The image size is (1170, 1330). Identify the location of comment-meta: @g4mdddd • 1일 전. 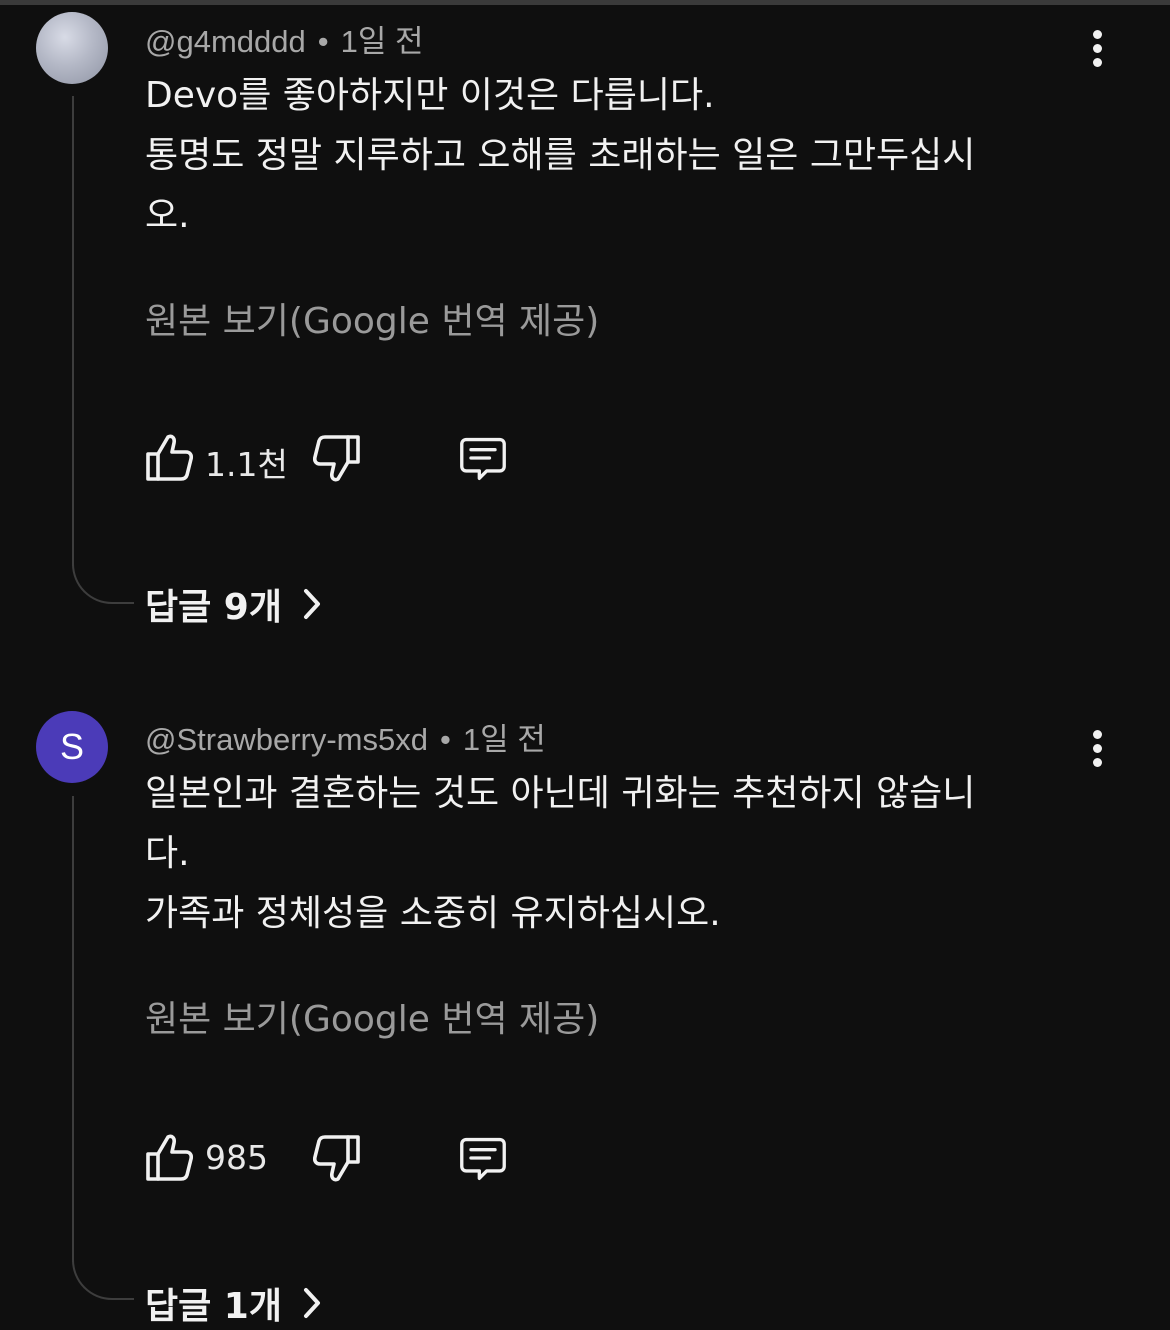
(284, 38).